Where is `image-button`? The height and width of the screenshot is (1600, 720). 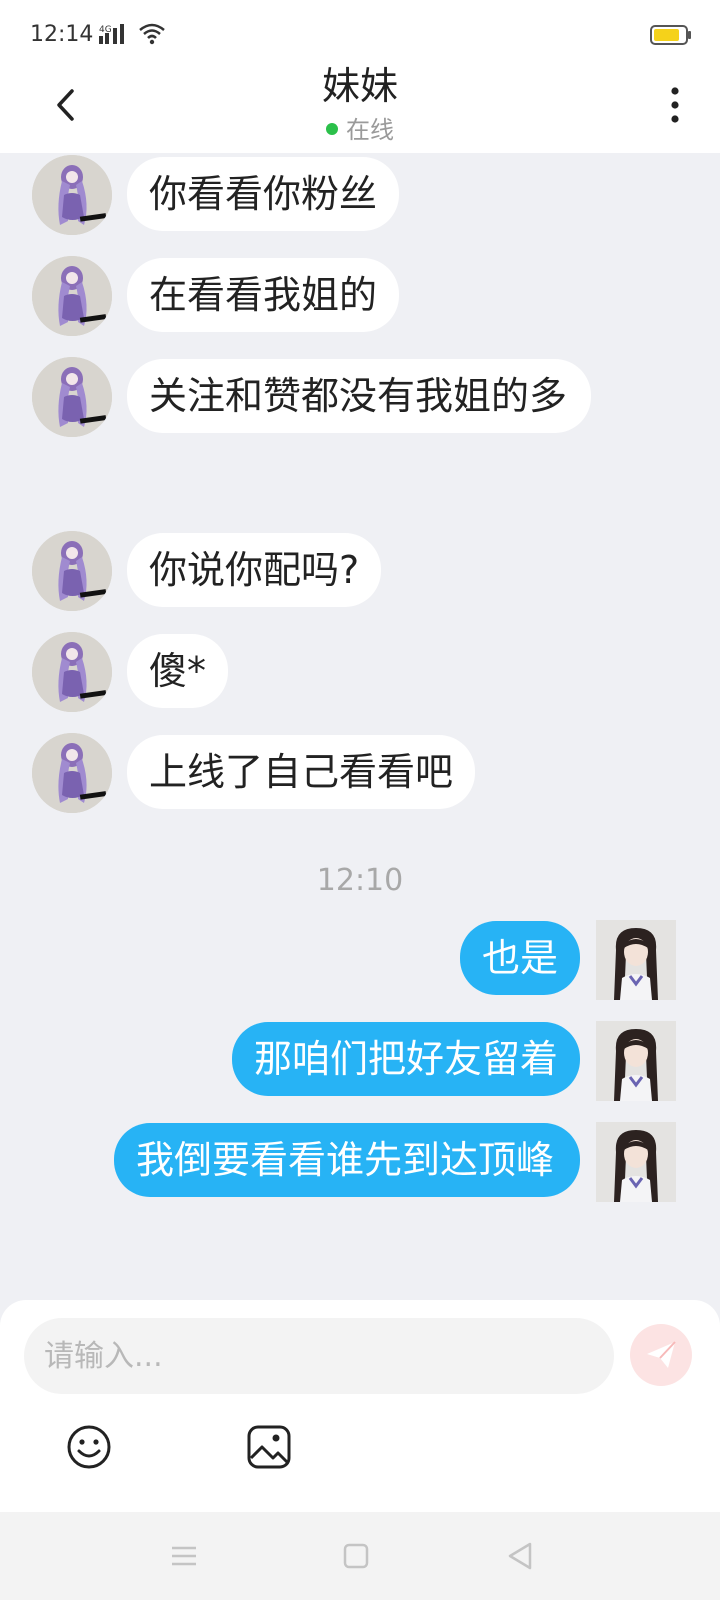 image-button is located at coordinates (269, 1447).